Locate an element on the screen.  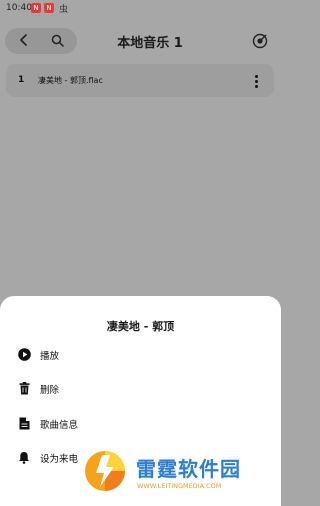
watermark: 雷霆软件园 WWW.LEITINGMEDIA.COM is located at coordinates (182, 472).